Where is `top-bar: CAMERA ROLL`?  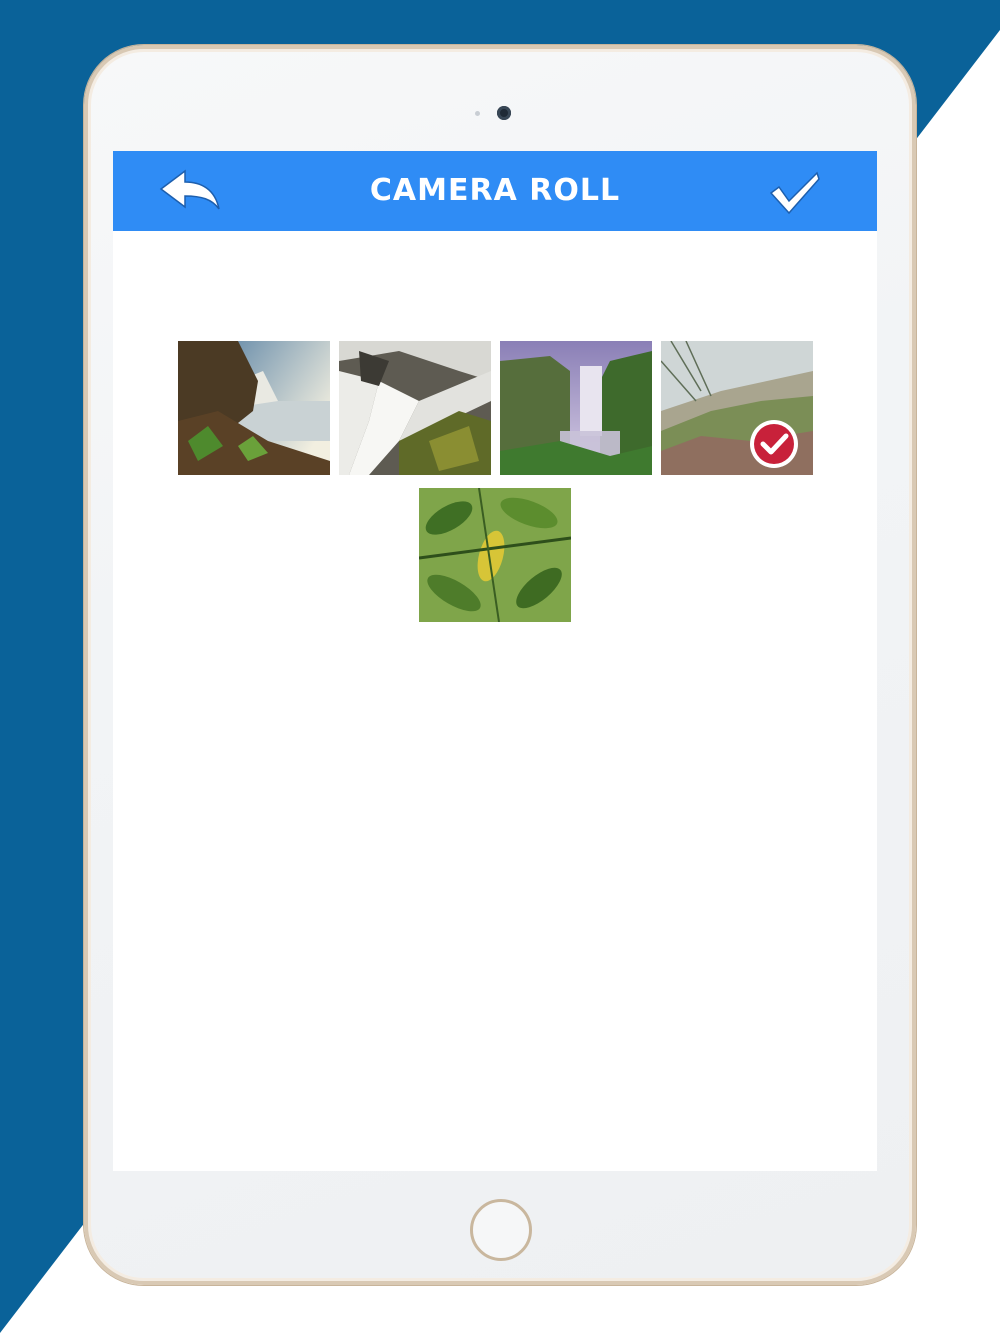
top-bar: CAMERA ROLL is located at coordinates (495, 191).